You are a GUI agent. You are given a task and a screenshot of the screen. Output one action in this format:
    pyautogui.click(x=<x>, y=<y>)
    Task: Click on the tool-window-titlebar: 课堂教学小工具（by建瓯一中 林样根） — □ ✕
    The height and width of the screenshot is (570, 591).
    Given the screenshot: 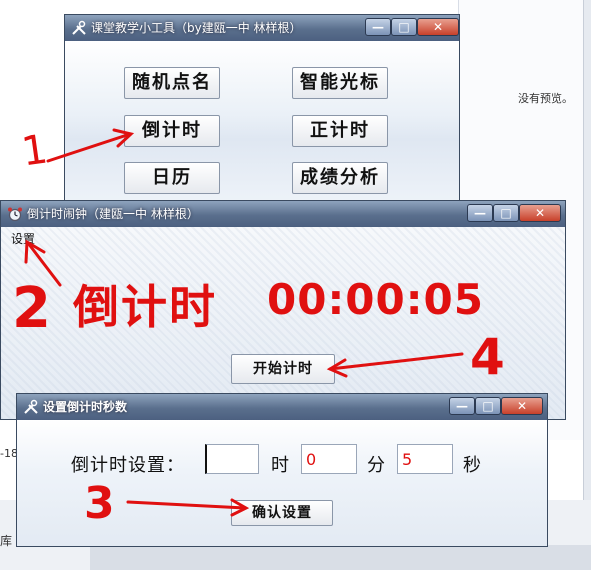 What is the action you would take?
    pyautogui.click(x=262, y=28)
    